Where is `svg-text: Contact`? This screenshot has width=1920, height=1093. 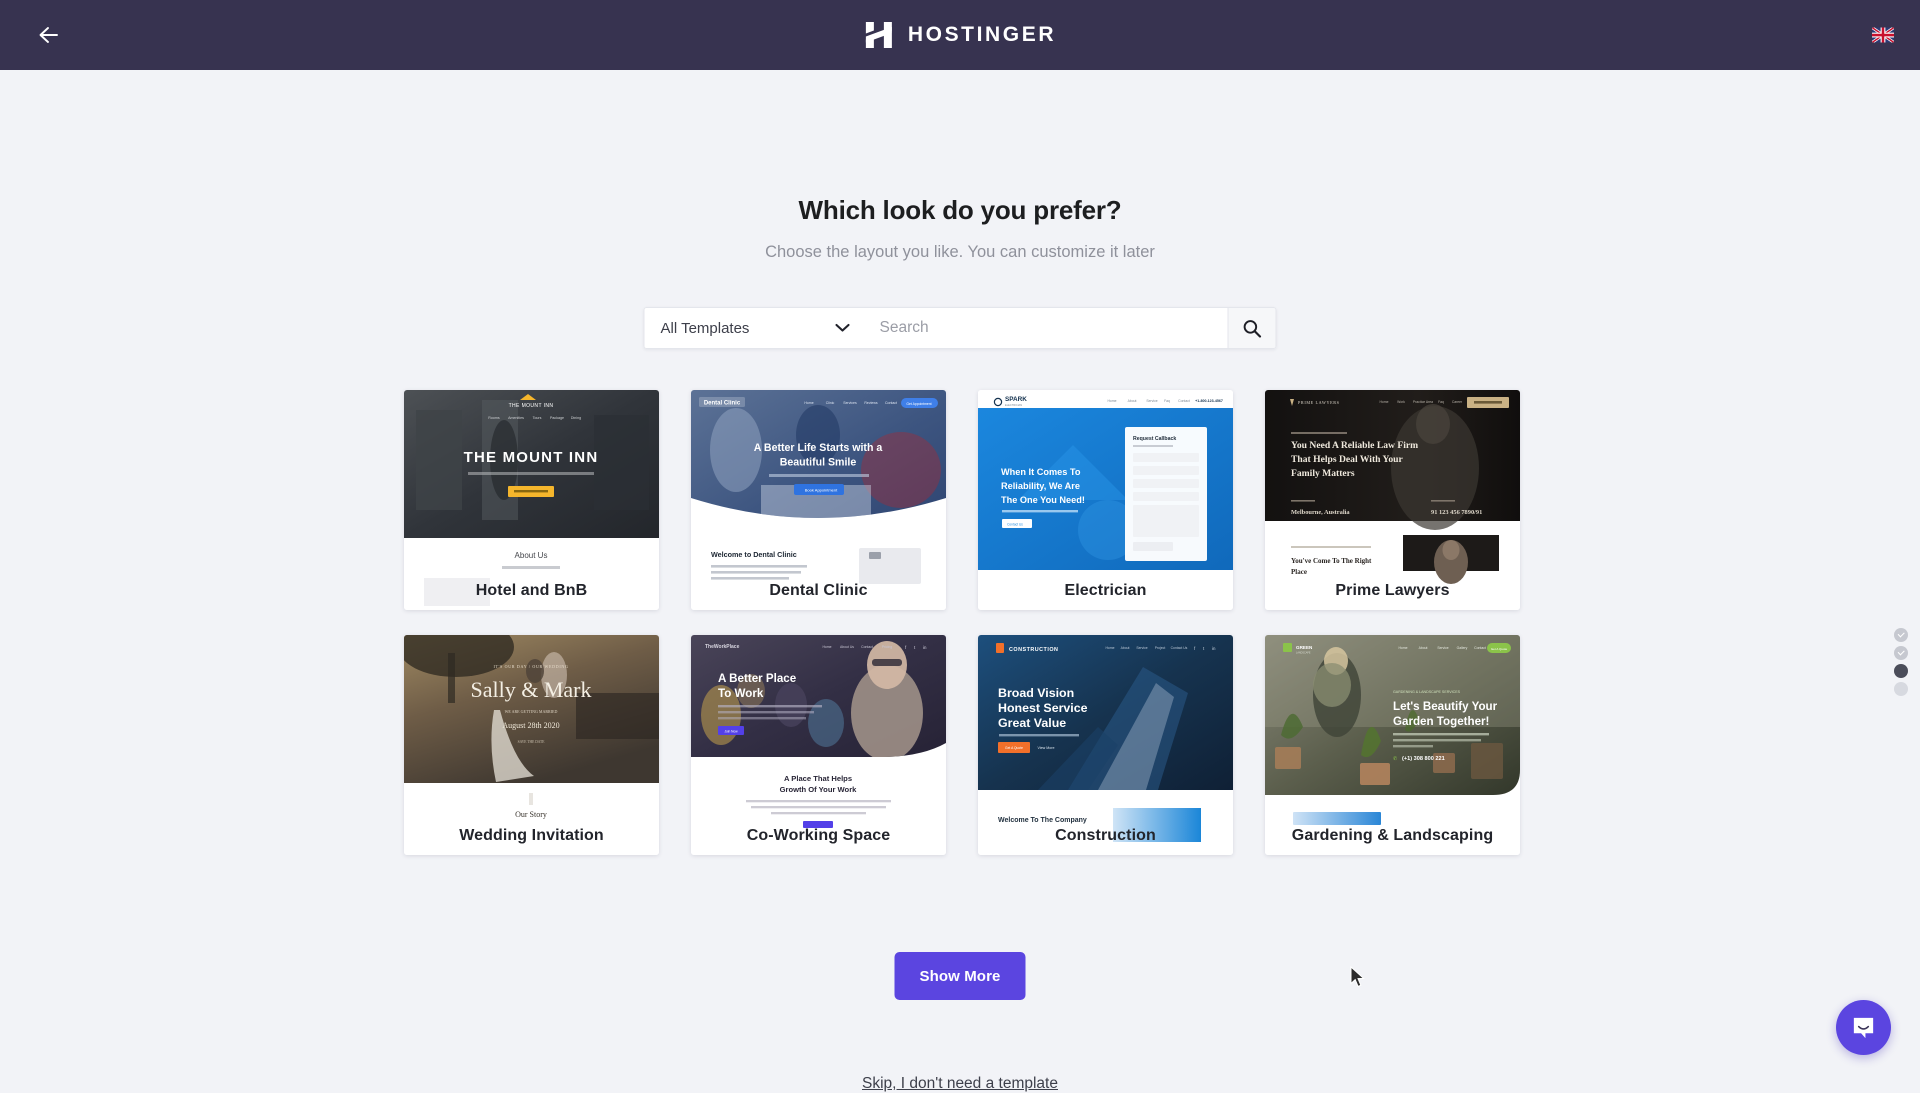 svg-text: Contact is located at coordinates (867, 647).